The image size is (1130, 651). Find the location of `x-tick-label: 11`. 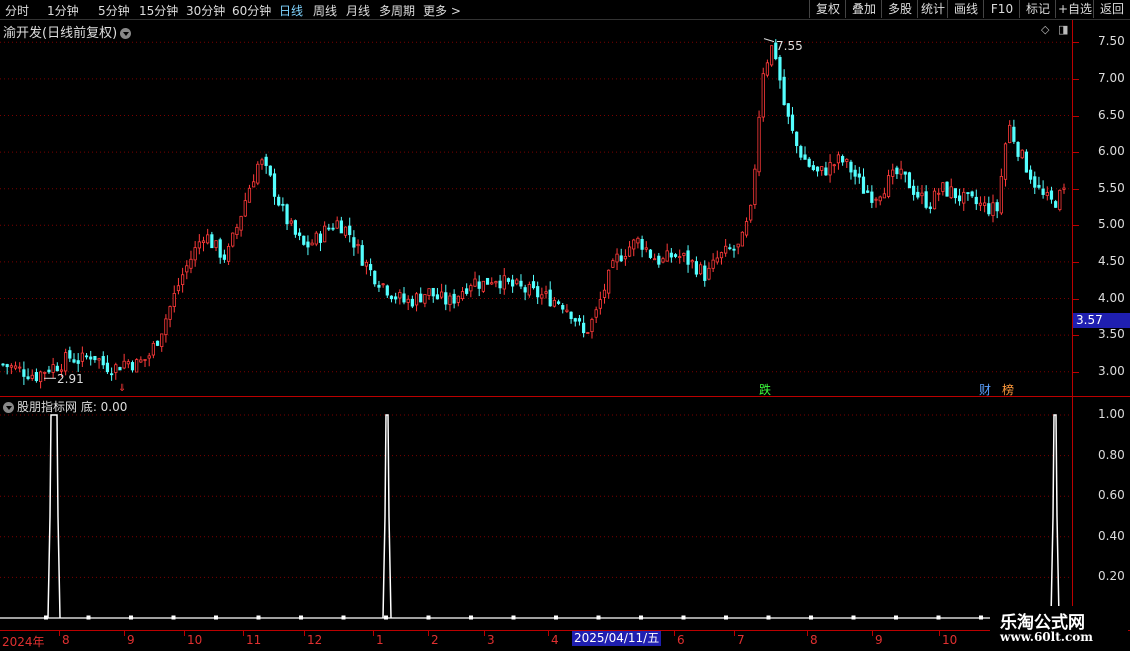

x-tick-label: 11 is located at coordinates (254, 640).